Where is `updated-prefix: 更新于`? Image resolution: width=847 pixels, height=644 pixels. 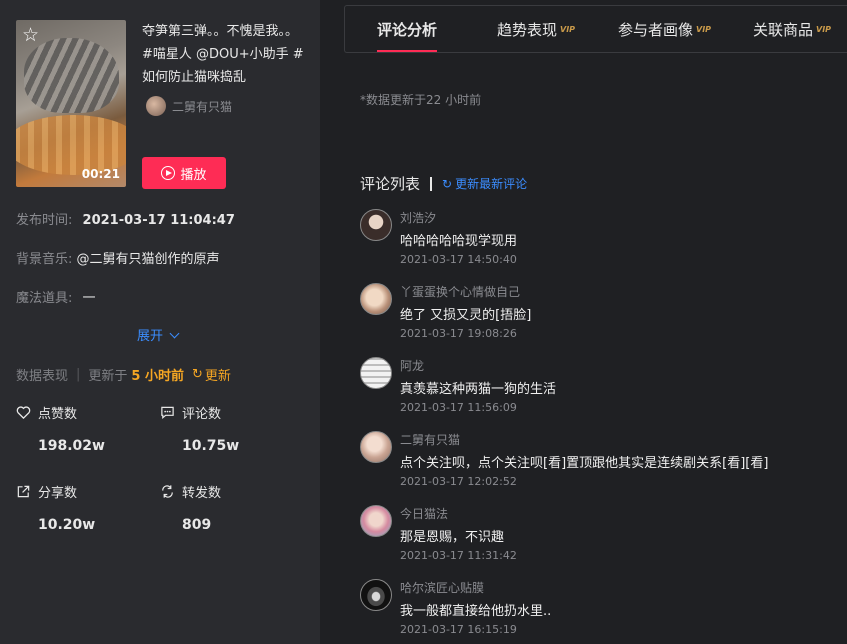 updated-prefix: 更新于 is located at coordinates (108, 376).